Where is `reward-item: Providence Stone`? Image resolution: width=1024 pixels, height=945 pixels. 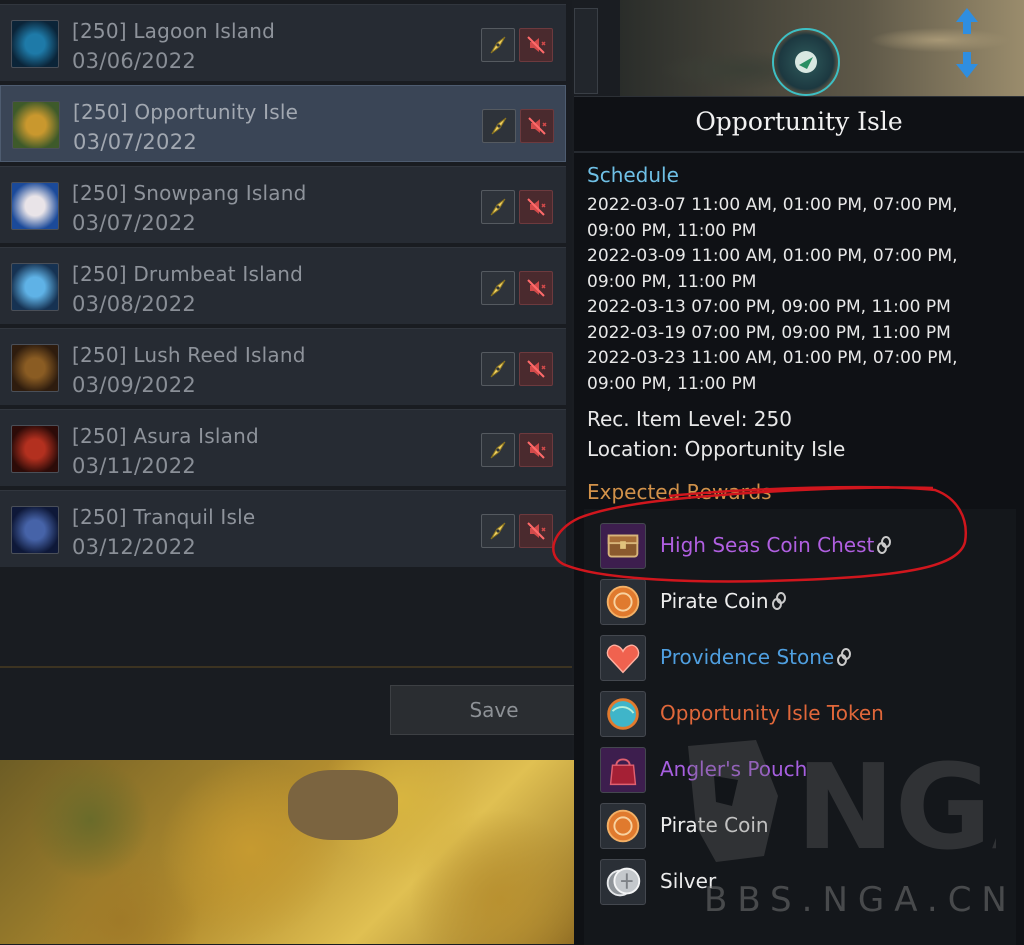
reward-item: Providence Stone is located at coordinates (805, 660).